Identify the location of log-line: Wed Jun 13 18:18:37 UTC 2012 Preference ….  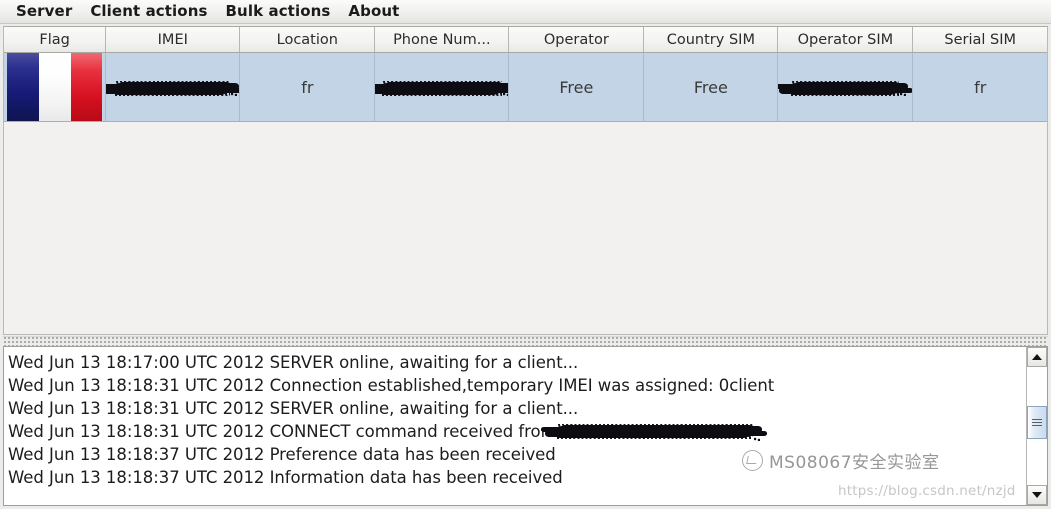
(282, 454).